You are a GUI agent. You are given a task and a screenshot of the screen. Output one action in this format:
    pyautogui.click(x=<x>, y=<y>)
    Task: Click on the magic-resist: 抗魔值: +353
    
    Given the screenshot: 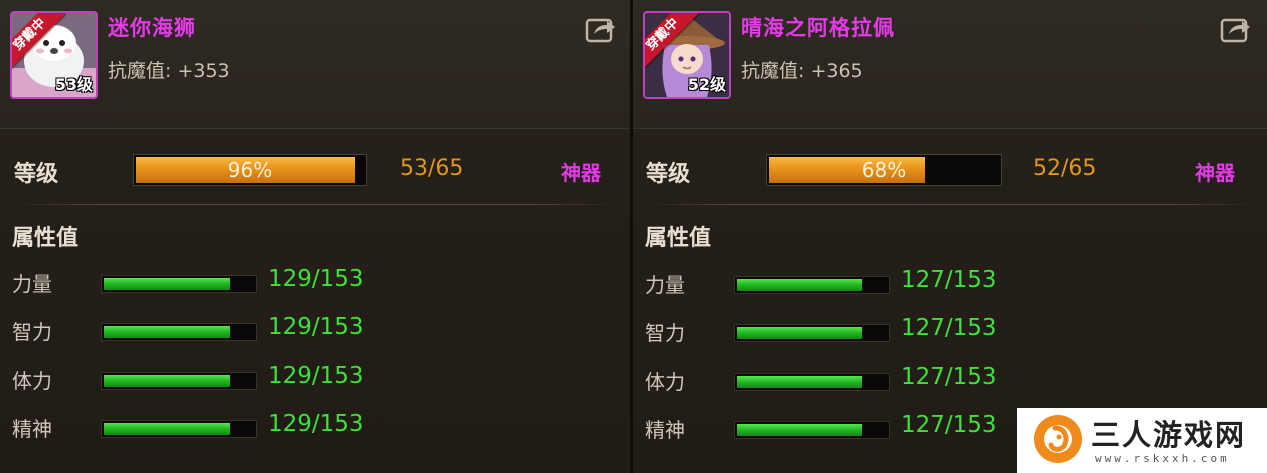 What is the action you would take?
    pyautogui.click(x=169, y=69)
    